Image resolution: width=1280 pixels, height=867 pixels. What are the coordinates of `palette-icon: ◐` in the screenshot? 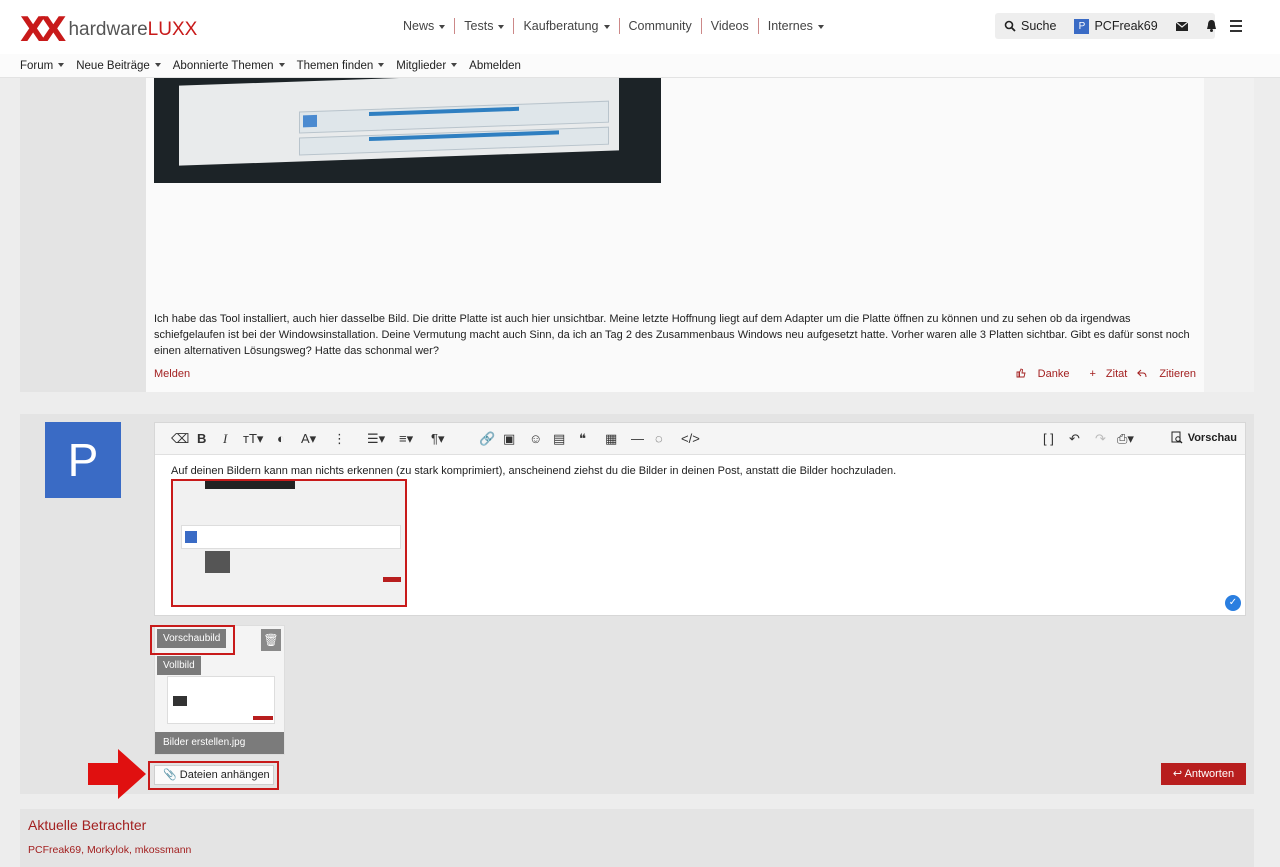 It's located at (281, 439).